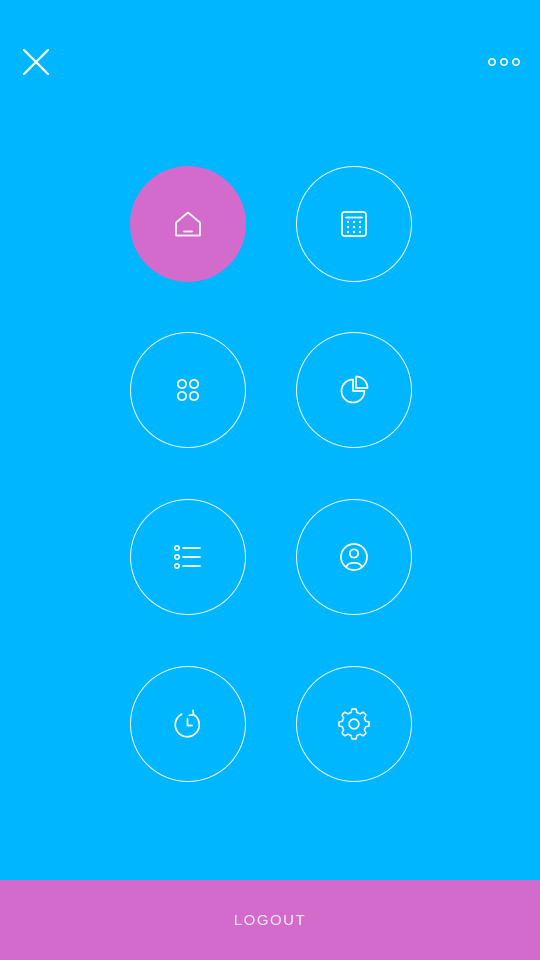  I want to click on history-icon, so click(188, 724).